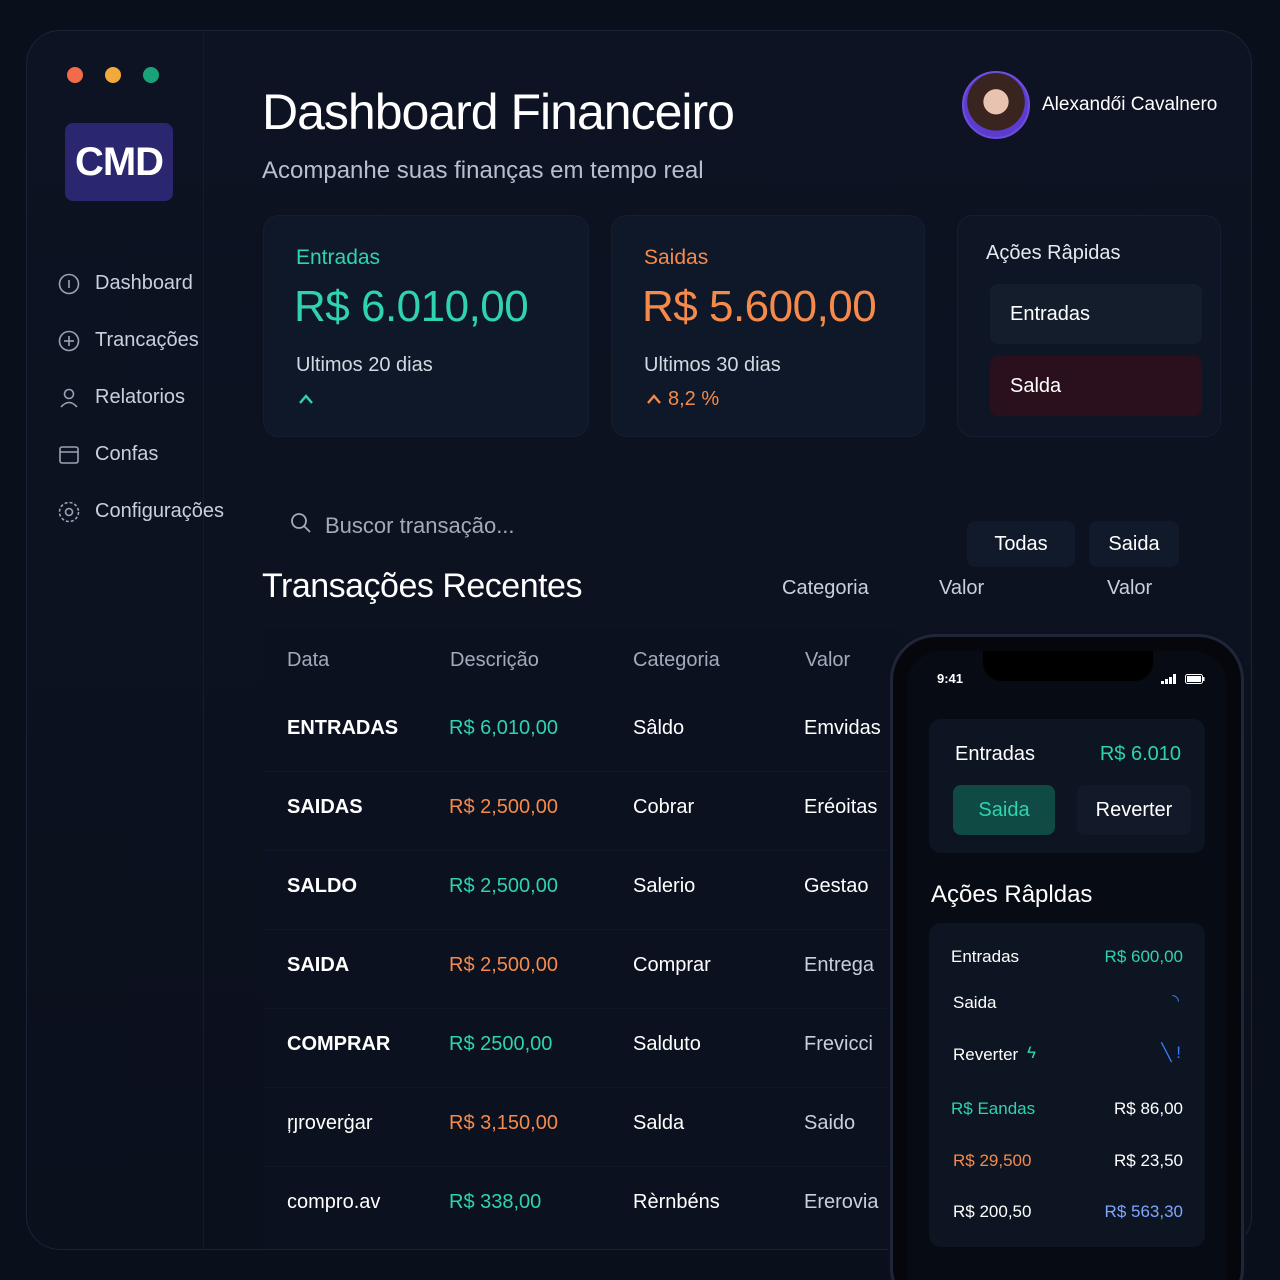 Image resolution: width=1280 pixels, height=1280 pixels. I want to click on phone-entradas-label: Entradas, so click(995, 754).